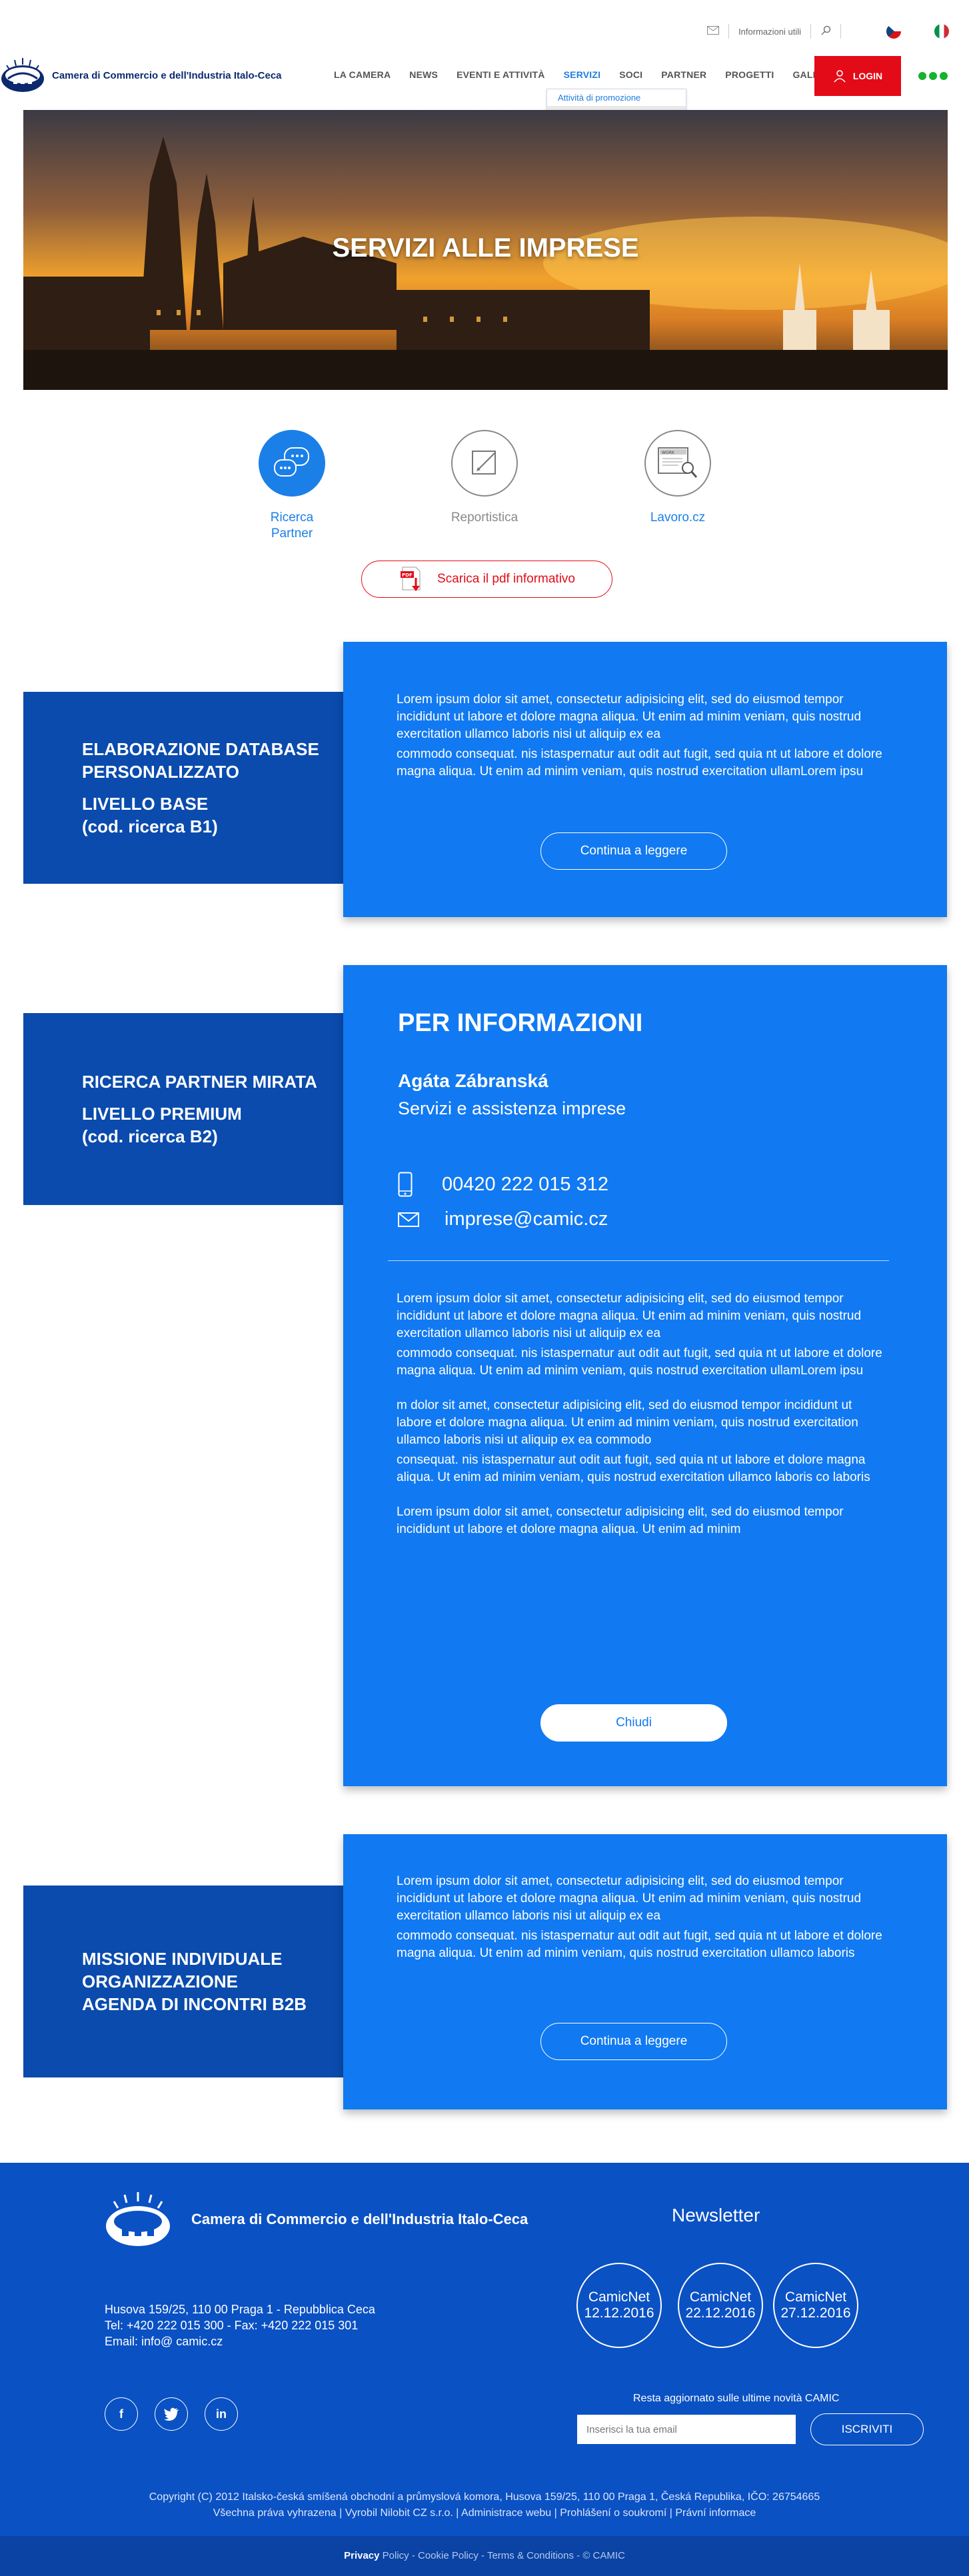  What do you see at coordinates (501, 74) in the screenshot?
I see `nav-eventi: EVENTI E ATTIVITÀ` at bounding box center [501, 74].